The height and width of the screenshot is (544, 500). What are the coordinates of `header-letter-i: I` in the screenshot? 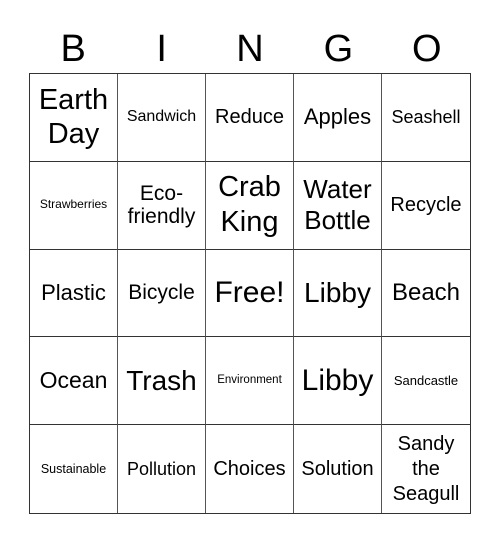 It's located at (161, 49).